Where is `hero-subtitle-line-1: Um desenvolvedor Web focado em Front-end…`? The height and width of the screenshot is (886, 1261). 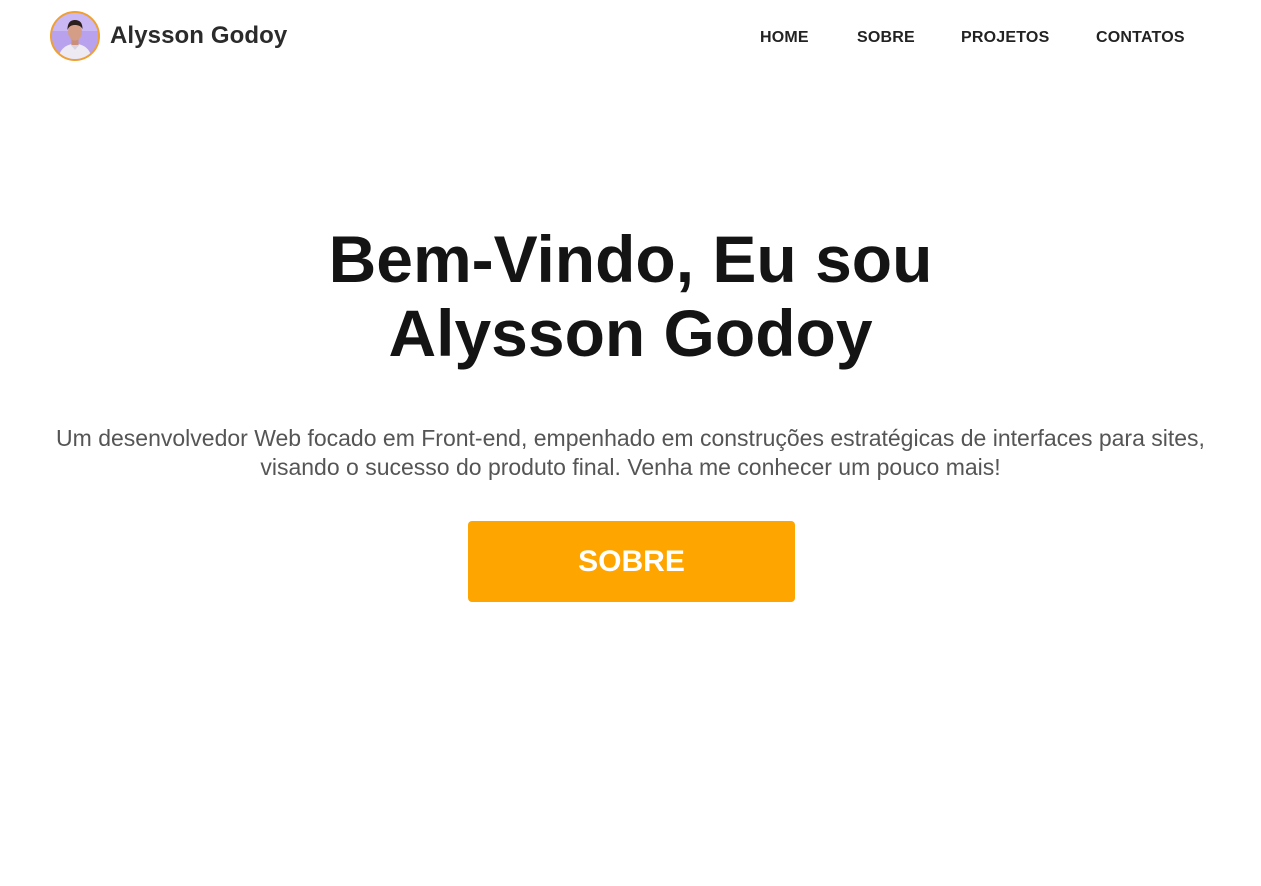 hero-subtitle-line-1: Um desenvolvedor Web focado em Front-end… is located at coordinates (630, 438).